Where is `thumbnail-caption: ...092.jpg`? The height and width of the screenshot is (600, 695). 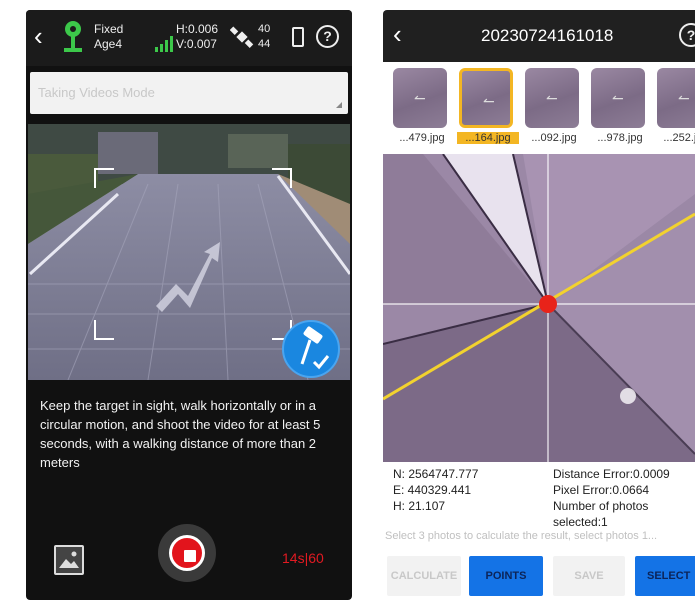 thumbnail-caption: ...092.jpg is located at coordinates (554, 138).